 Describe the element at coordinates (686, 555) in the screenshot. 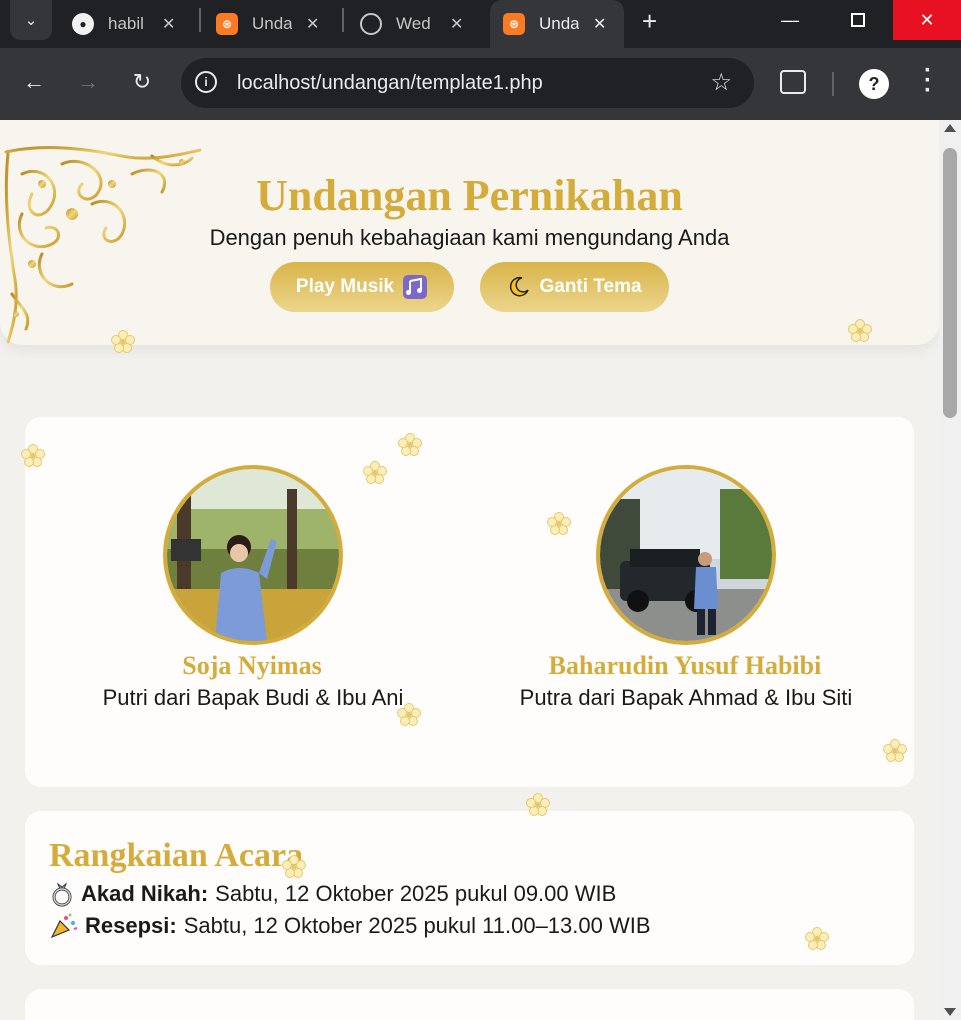

I see `groom-photo` at that location.